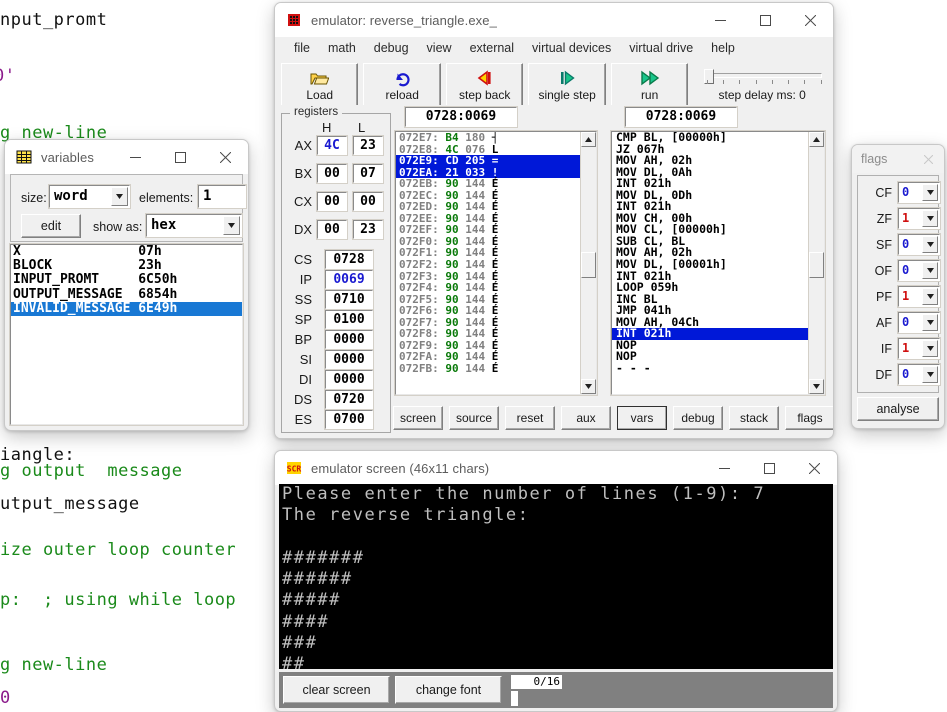 The width and height of the screenshot is (947, 712). I want to click on register-ss-value: 0710, so click(349, 299).